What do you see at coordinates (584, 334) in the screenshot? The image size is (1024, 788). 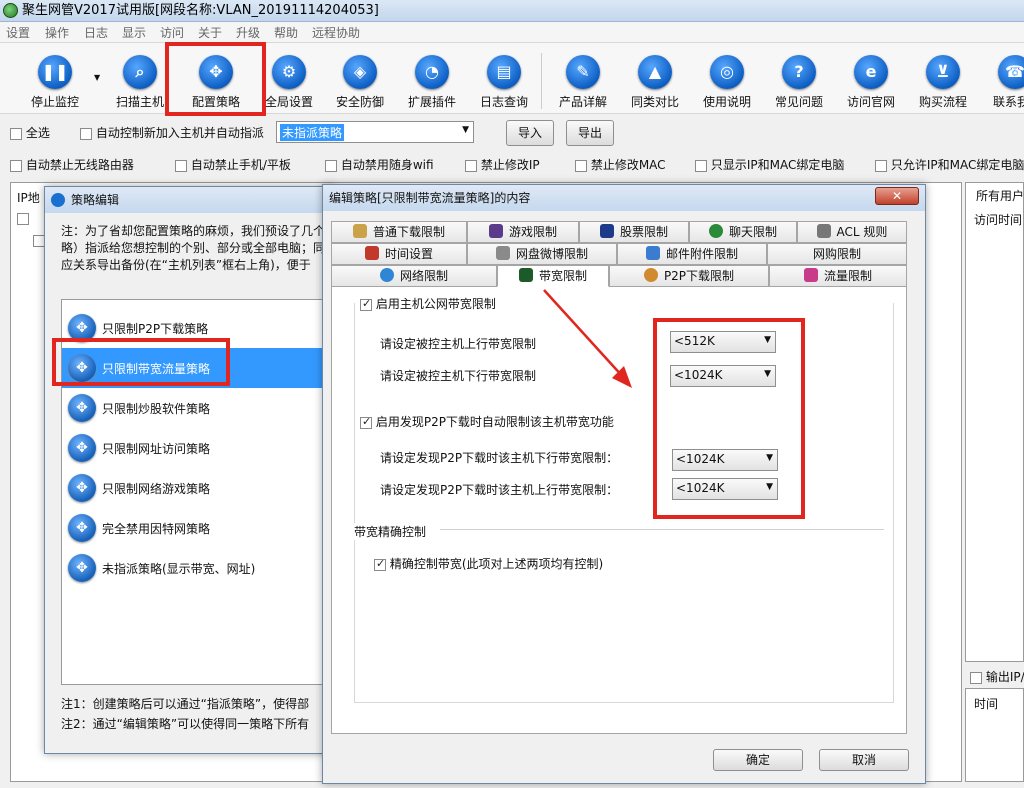 I see `arrow-shaft` at bounding box center [584, 334].